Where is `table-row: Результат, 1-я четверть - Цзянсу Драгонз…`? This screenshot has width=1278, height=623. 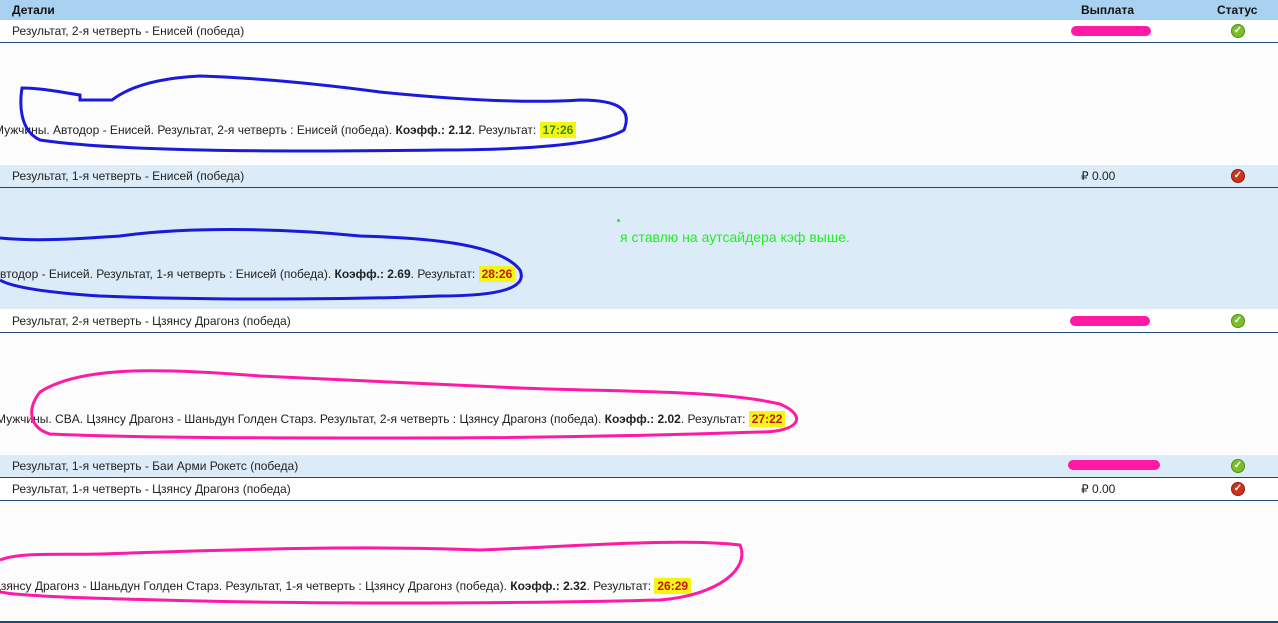 table-row: Результат, 1-я четверть - Цзянсу Драгонз… is located at coordinates (639, 489).